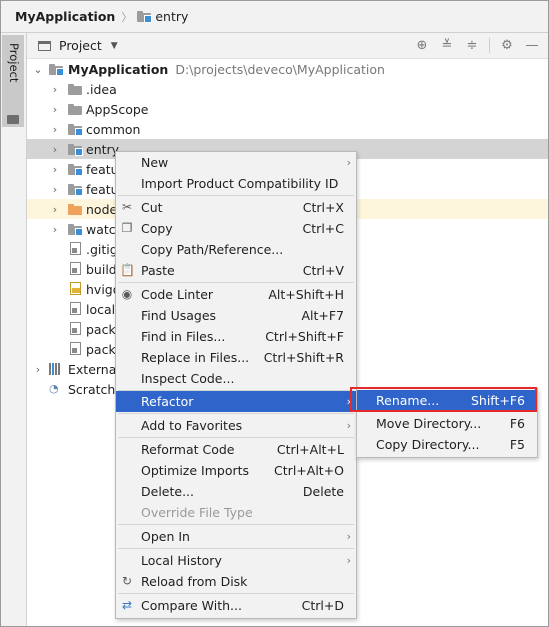 This screenshot has height=627, width=549. I want to click on tree-item: › AppScope, so click(287, 109).